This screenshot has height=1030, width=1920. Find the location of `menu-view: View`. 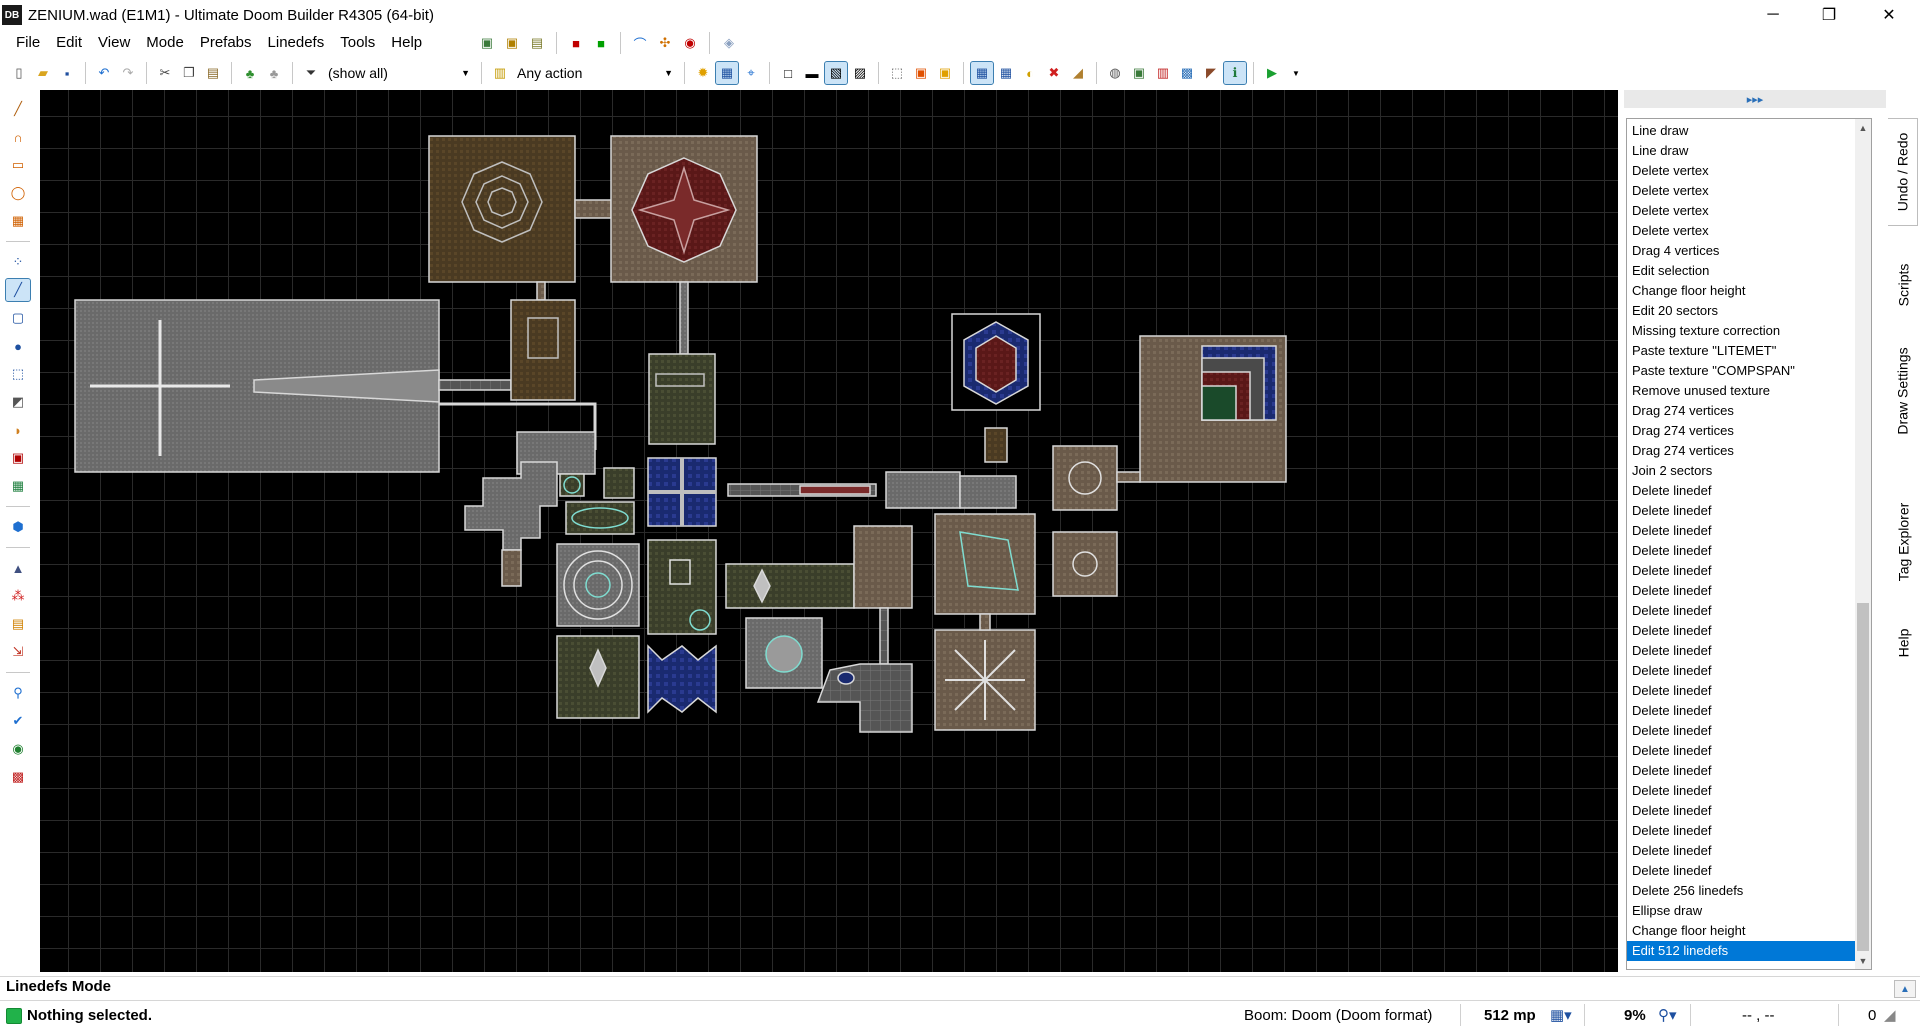

menu-view: View is located at coordinates (114, 43).